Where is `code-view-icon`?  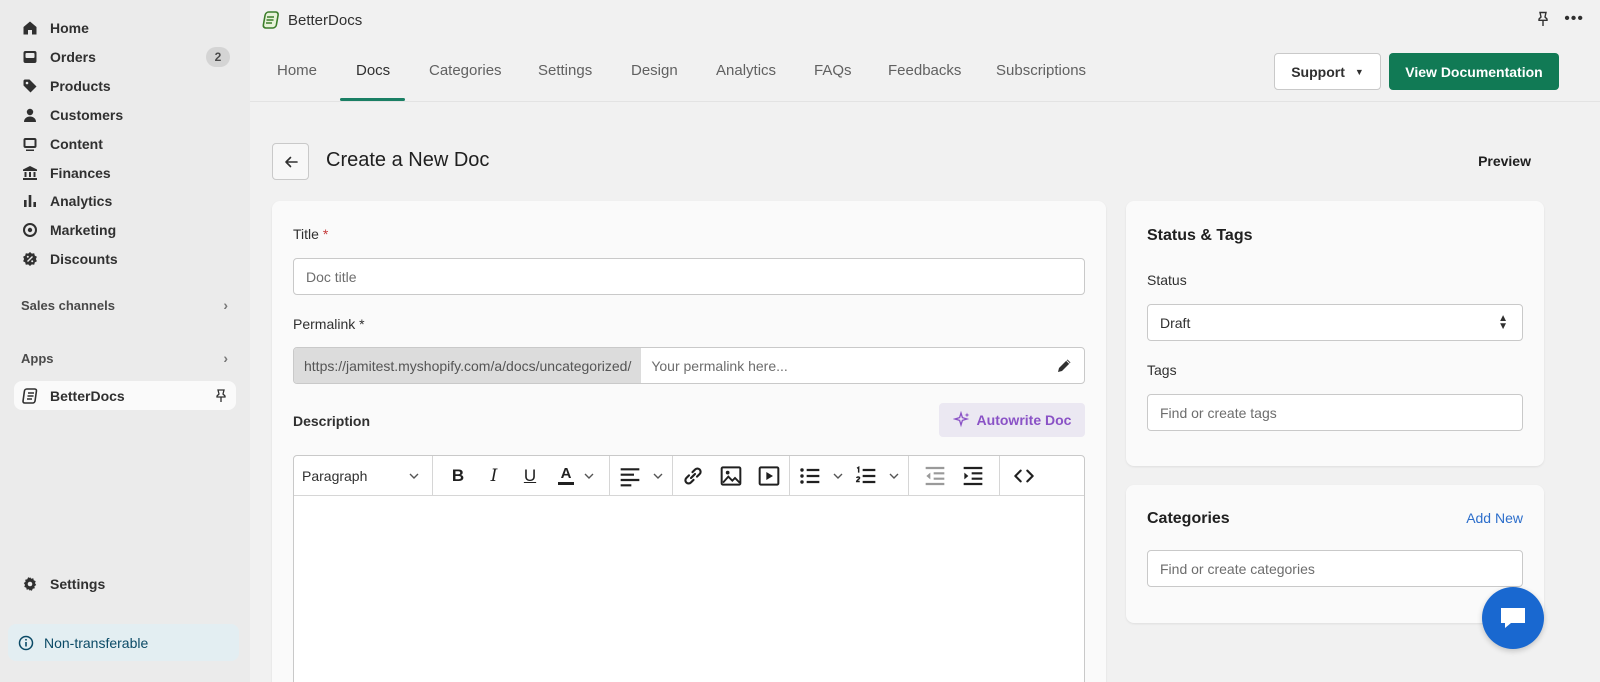
code-view-icon is located at coordinates (1024, 476).